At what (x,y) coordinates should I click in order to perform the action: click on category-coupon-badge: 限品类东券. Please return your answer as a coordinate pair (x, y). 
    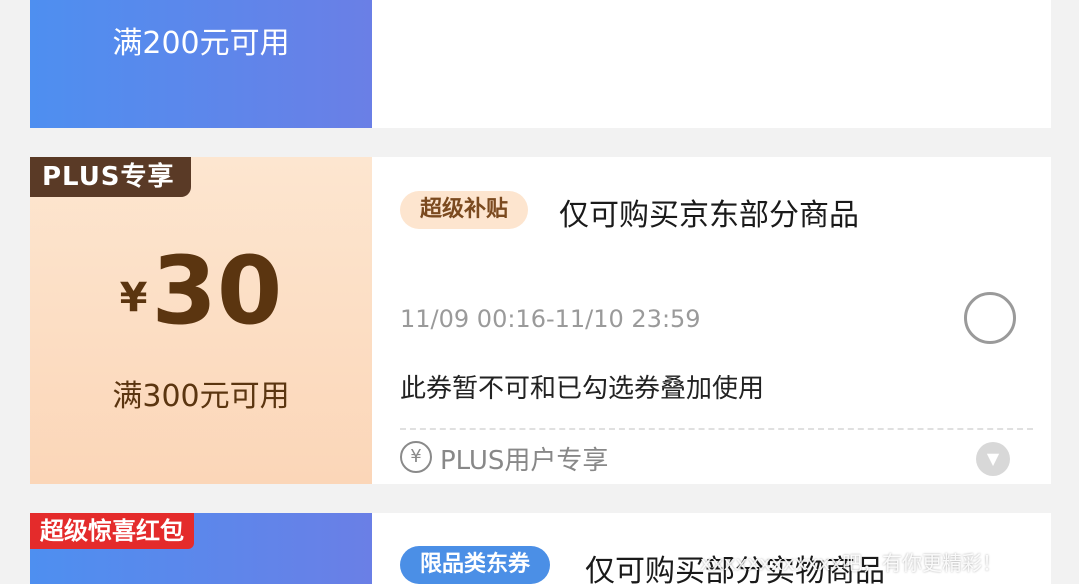
    Looking at the image, I should click on (475, 565).